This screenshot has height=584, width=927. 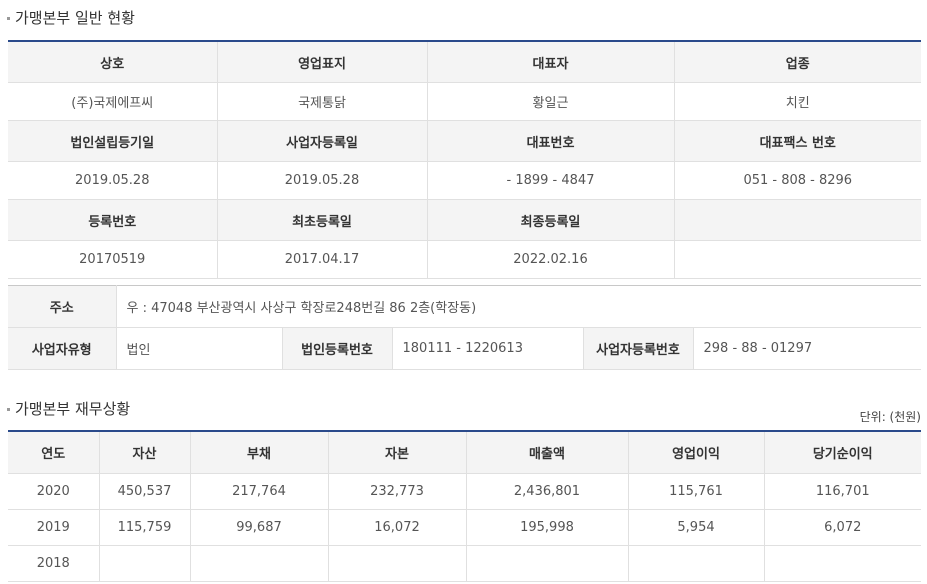 I want to click on header-row: 상호 영업표지 대표자 업종, so click(x=464, y=62).